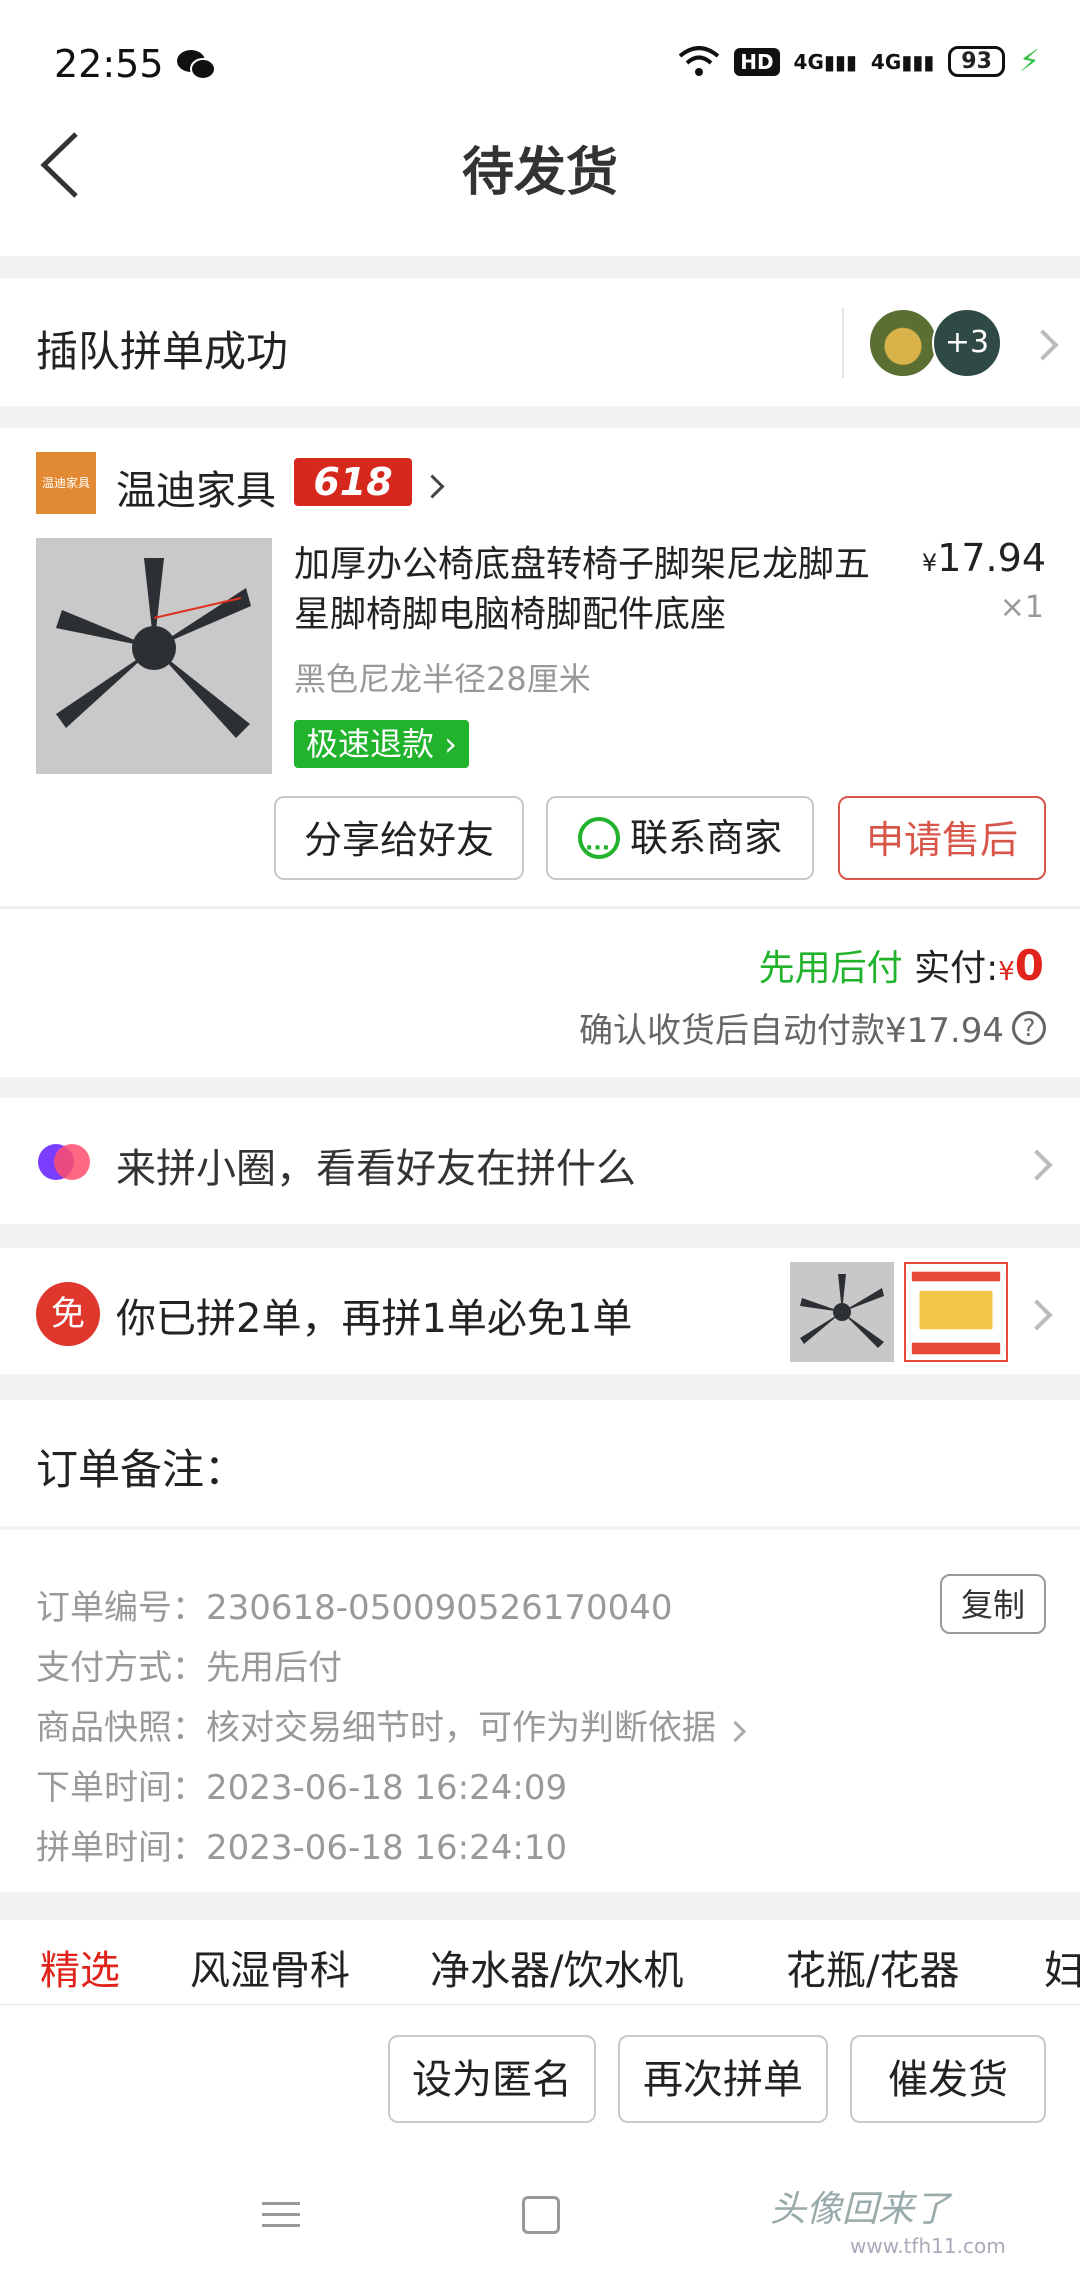 This screenshot has height=2280, width=1080. What do you see at coordinates (540, 1463) in the screenshot?
I see `order-note-row: 订单备注：` at bounding box center [540, 1463].